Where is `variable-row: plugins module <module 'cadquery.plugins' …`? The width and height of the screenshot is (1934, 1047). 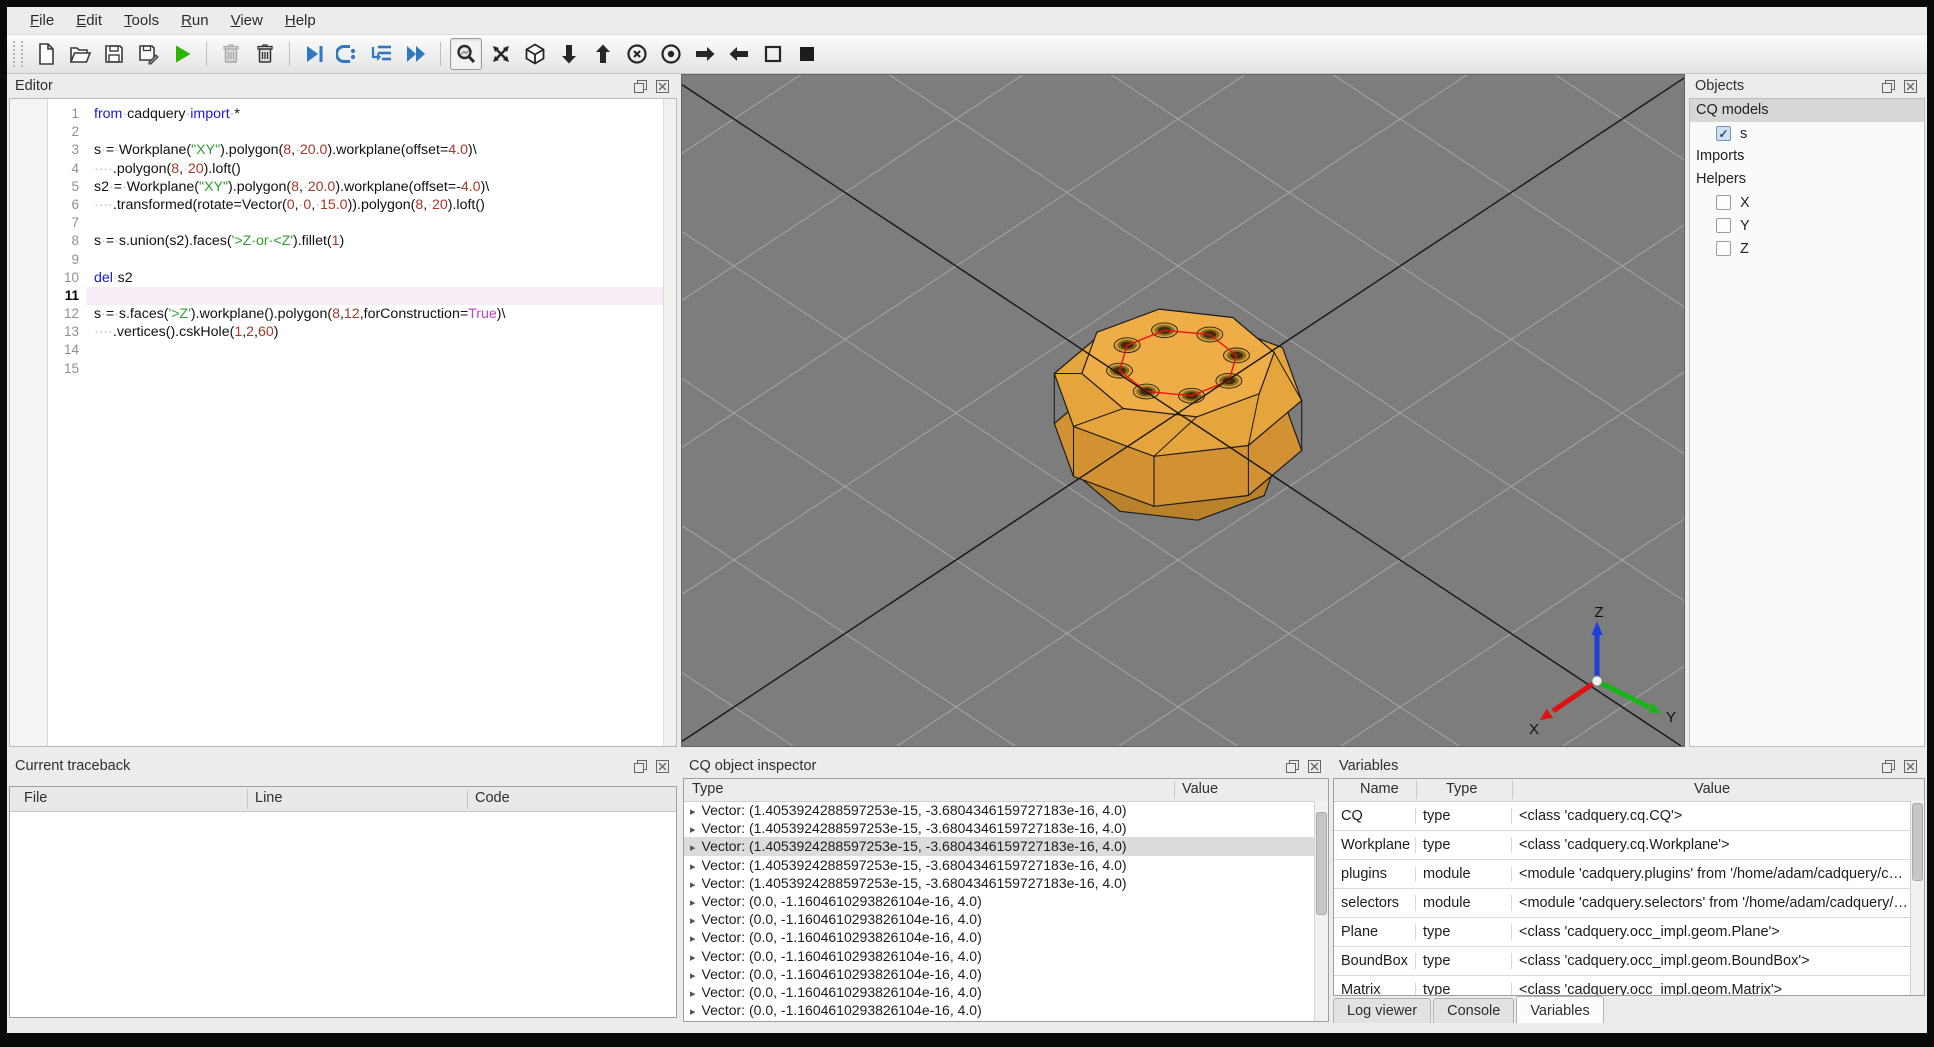 variable-row: plugins module <module 'cadquery.plugins' … is located at coordinates (1629, 874).